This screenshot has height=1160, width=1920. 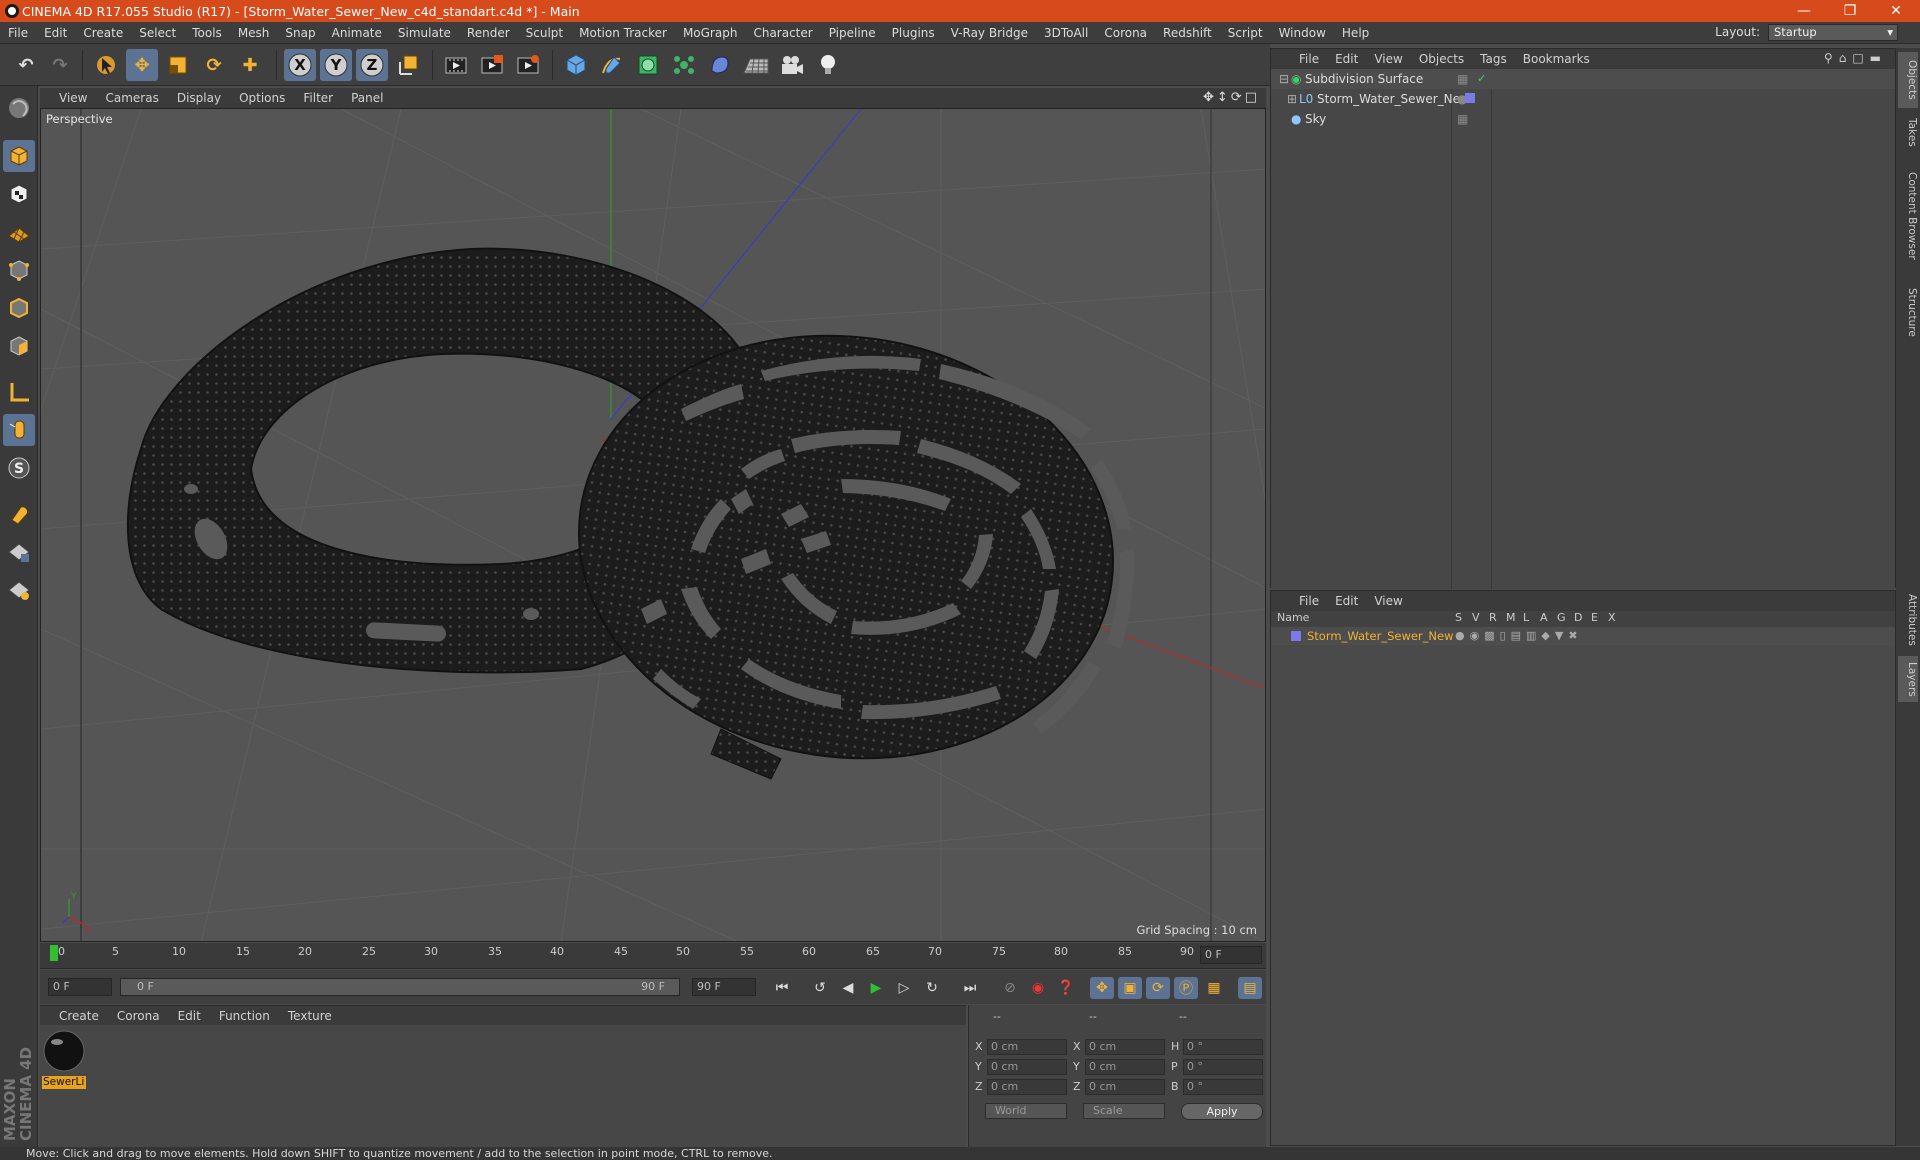 I want to click on menu-edit: Edit, so click(x=55, y=33).